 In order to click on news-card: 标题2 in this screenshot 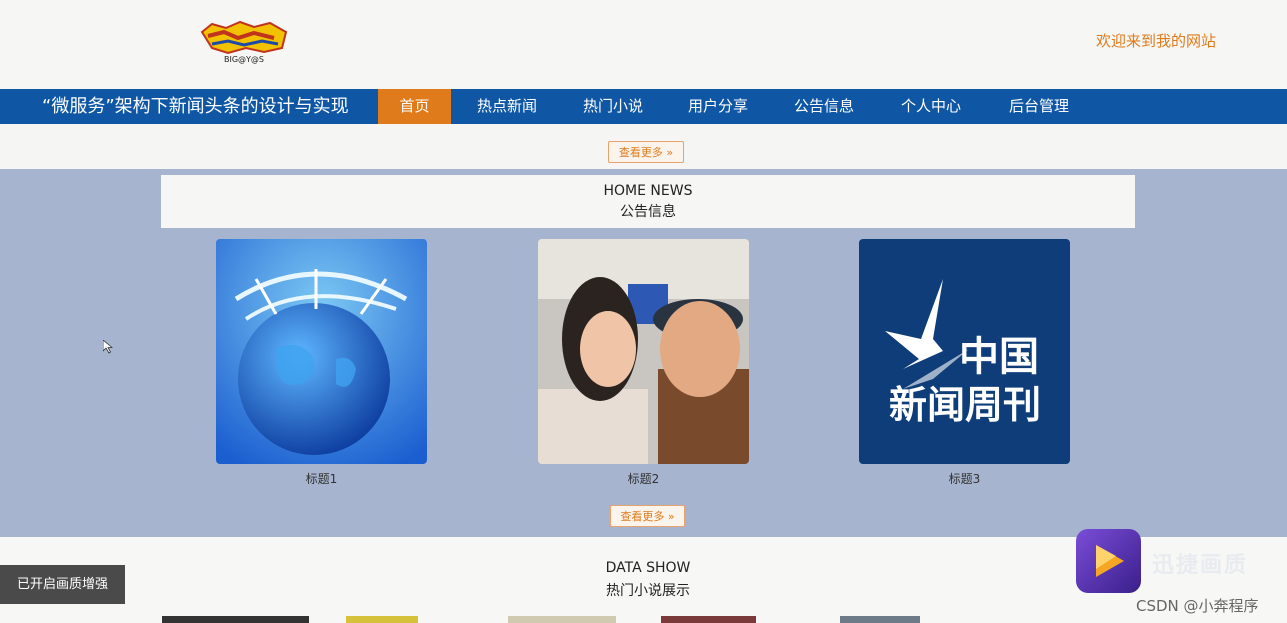, I will do `click(643, 363)`.